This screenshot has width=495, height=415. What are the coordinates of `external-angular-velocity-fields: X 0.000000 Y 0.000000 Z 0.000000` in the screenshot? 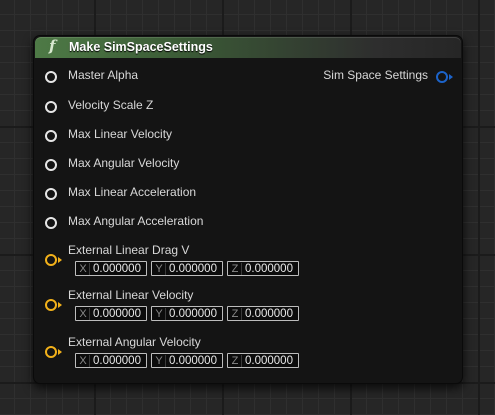 It's located at (187, 360).